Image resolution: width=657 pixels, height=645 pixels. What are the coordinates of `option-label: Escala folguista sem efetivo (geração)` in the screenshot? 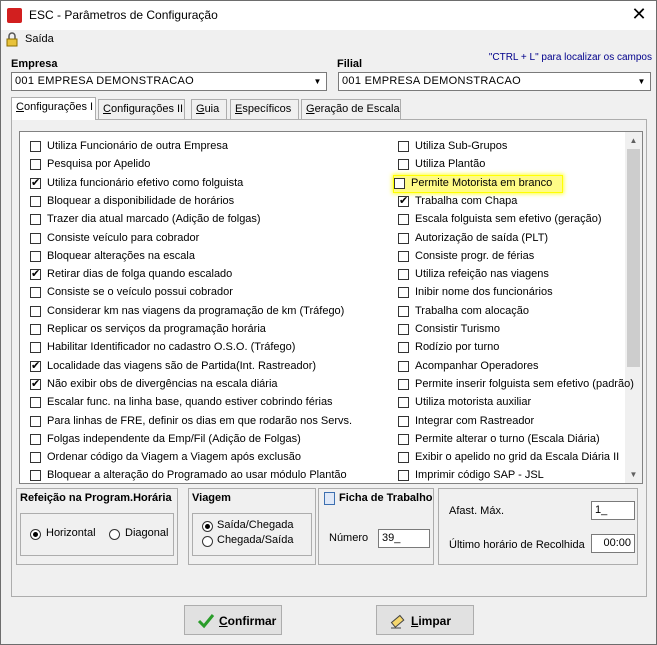 It's located at (508, 219).